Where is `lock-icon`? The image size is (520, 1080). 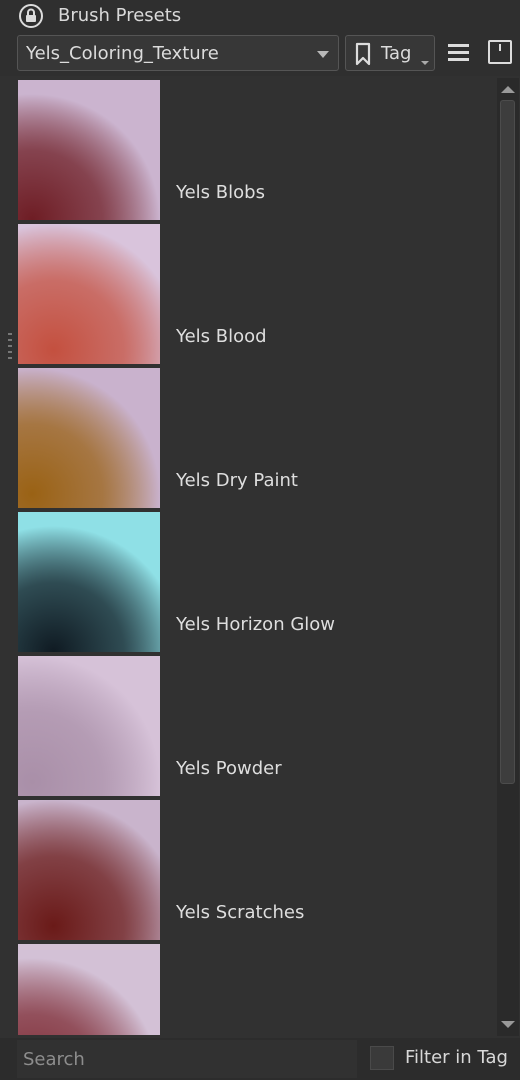 lock-icon is located at coordinates (31, 16).